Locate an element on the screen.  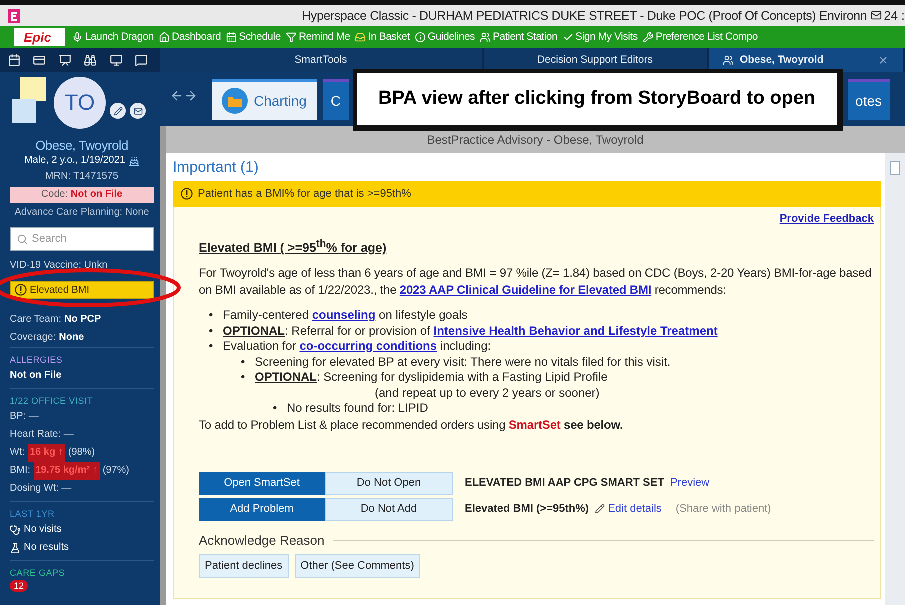
bullet-text: No results found for: LIPID is located at coordinates (357, 409).